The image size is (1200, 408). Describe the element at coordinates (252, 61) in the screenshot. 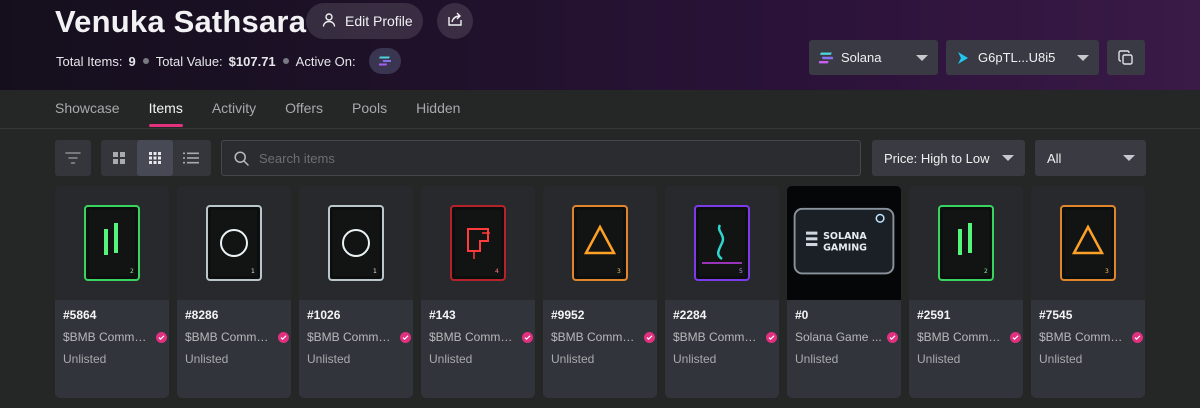

I see `total-value-value: $107.71` at that location.